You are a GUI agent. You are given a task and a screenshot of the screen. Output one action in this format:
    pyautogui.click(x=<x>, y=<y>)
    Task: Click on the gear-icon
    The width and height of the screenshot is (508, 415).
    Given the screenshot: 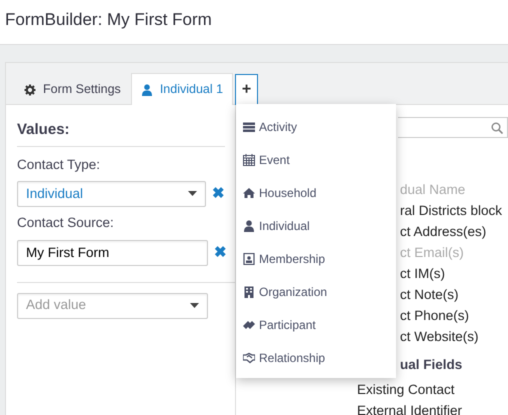 What is the action you would take?
    pyautogui.click(x=30, y=90)
    